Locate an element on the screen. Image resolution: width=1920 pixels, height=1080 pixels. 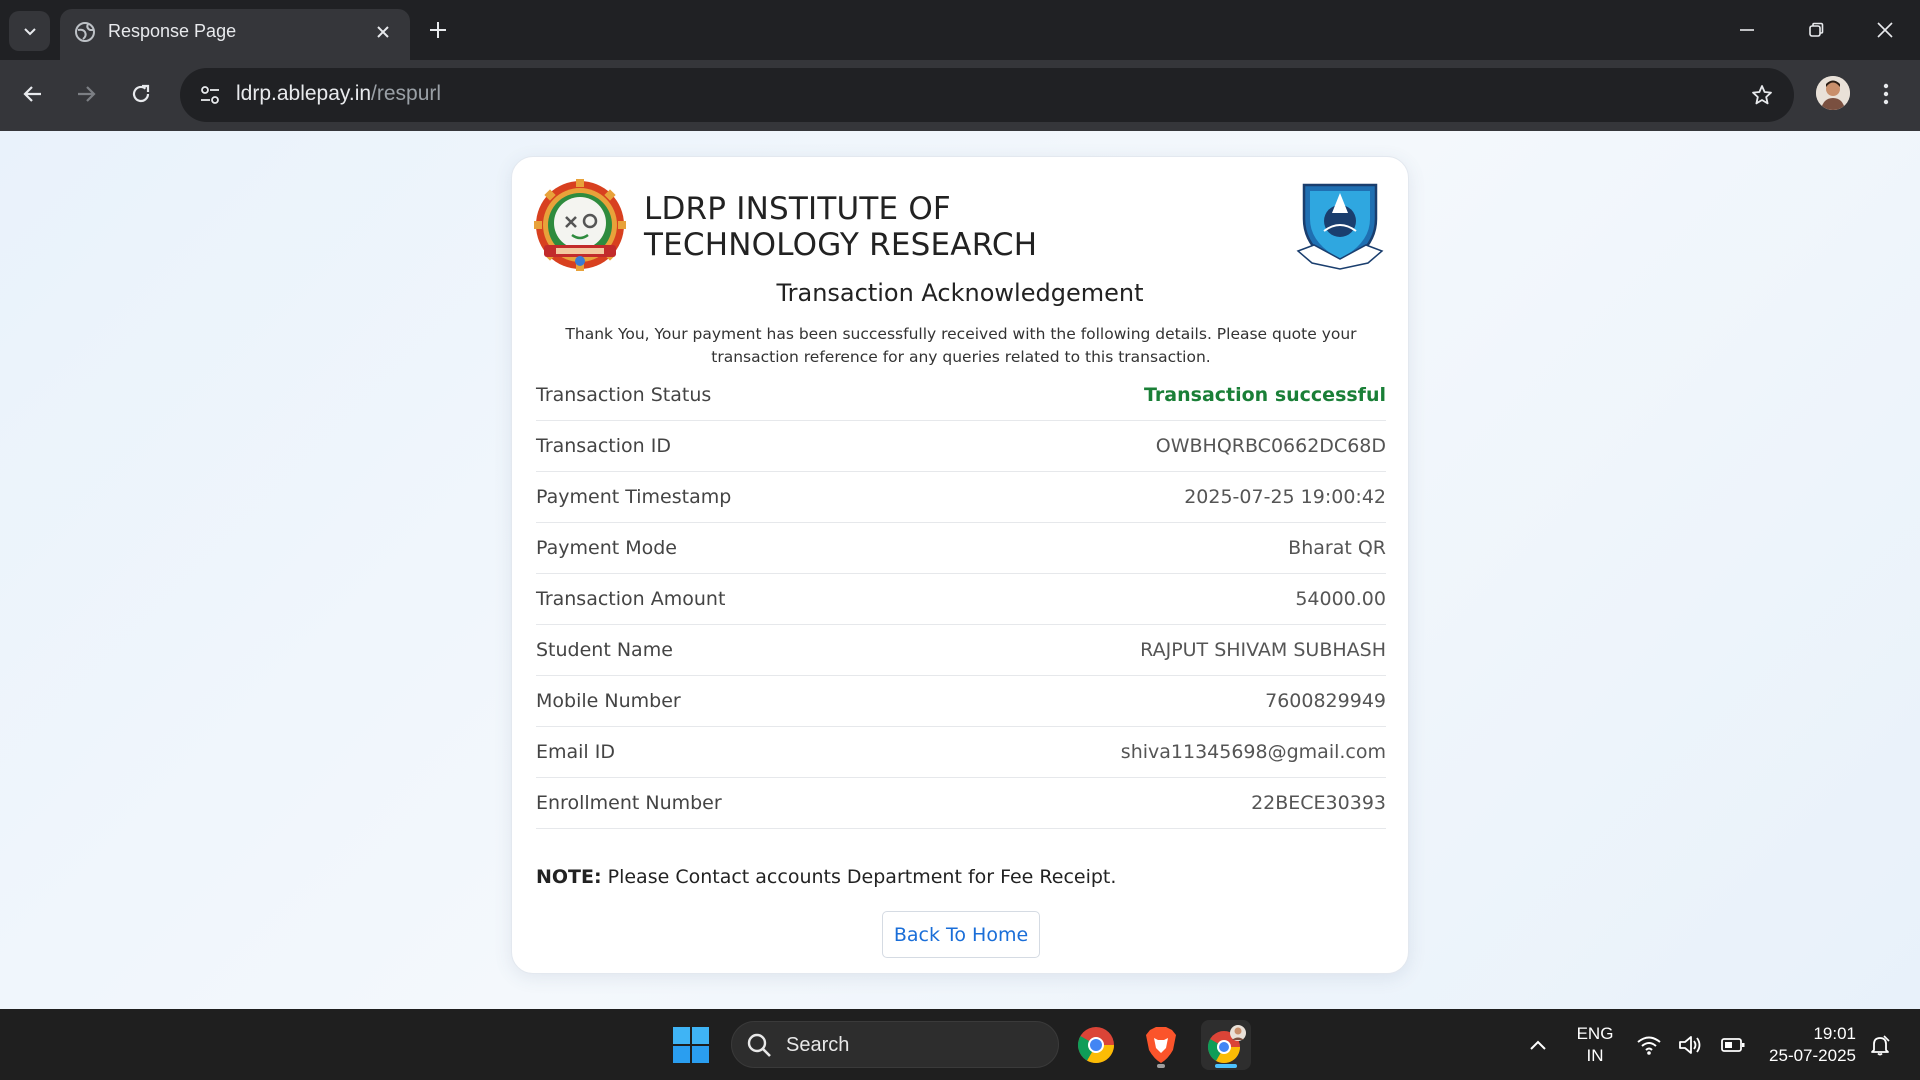
clock-time: 19:01 is located at coordinates (1834, 1033).